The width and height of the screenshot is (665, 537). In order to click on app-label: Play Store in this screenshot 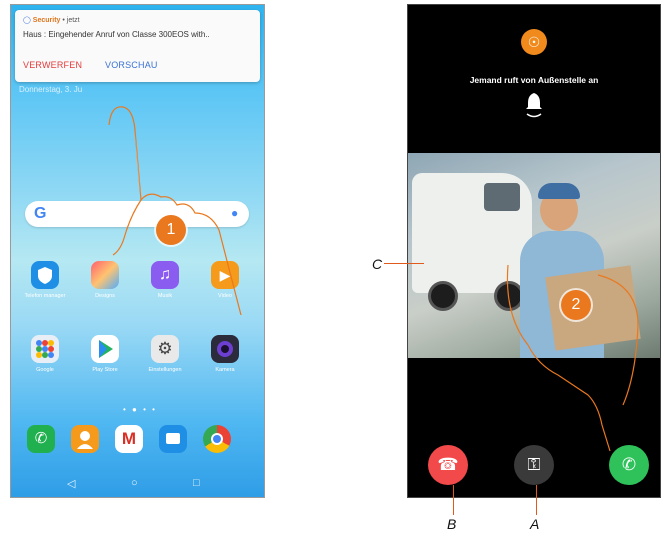, I will do `click(105, 370)`.